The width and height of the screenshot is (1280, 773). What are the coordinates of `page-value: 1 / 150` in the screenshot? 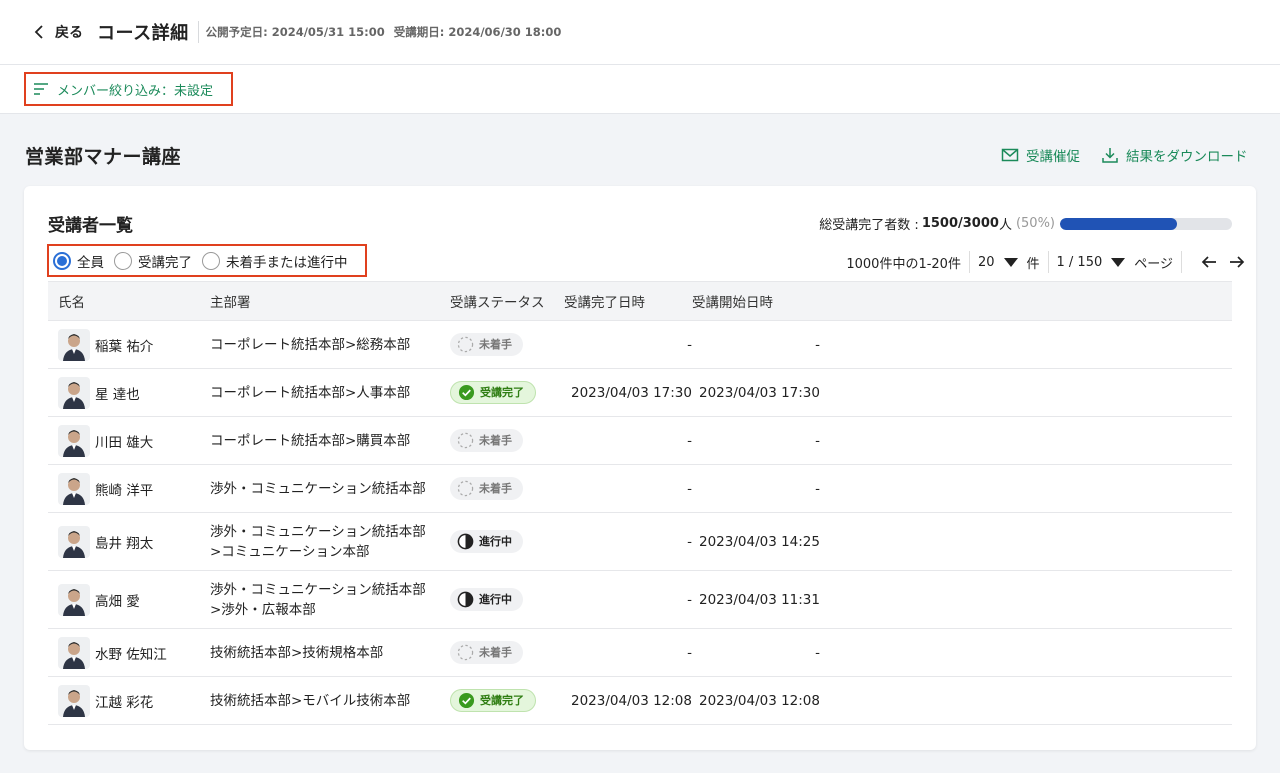 It's located at (1079, 262).